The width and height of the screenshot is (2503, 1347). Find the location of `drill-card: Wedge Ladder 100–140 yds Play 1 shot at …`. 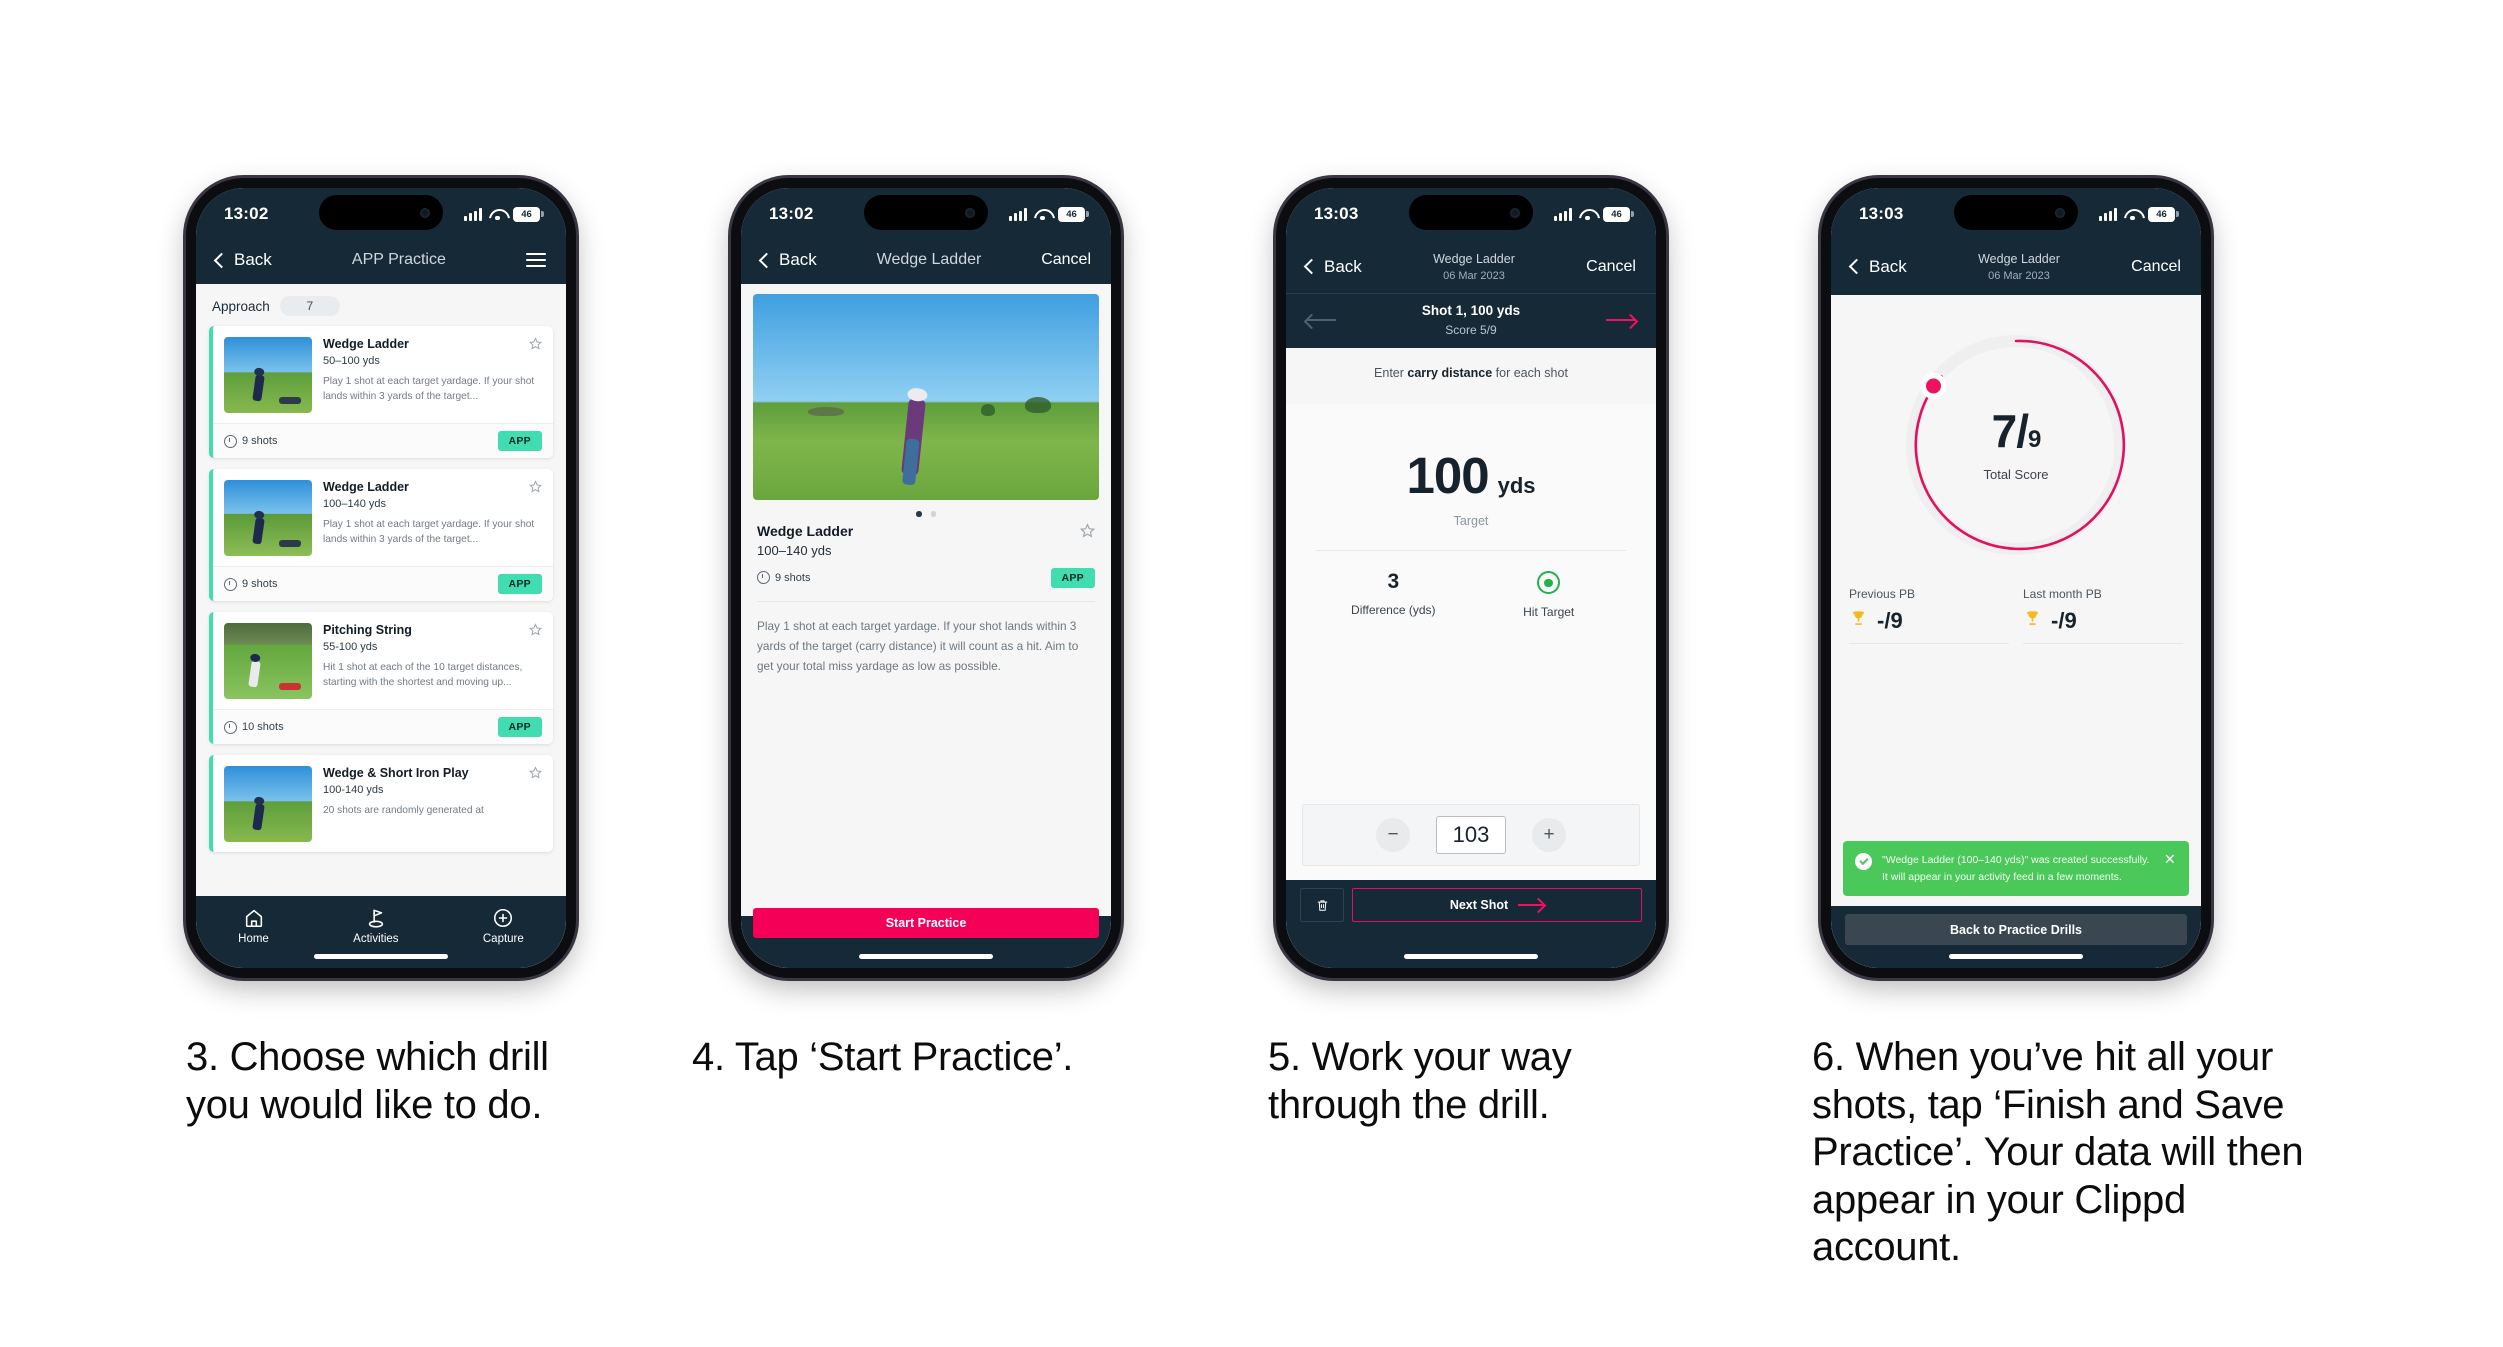

drill-card: Wedge Ladder 100–140 yds Play 1 shot at … is located at coordinates (381, 535).